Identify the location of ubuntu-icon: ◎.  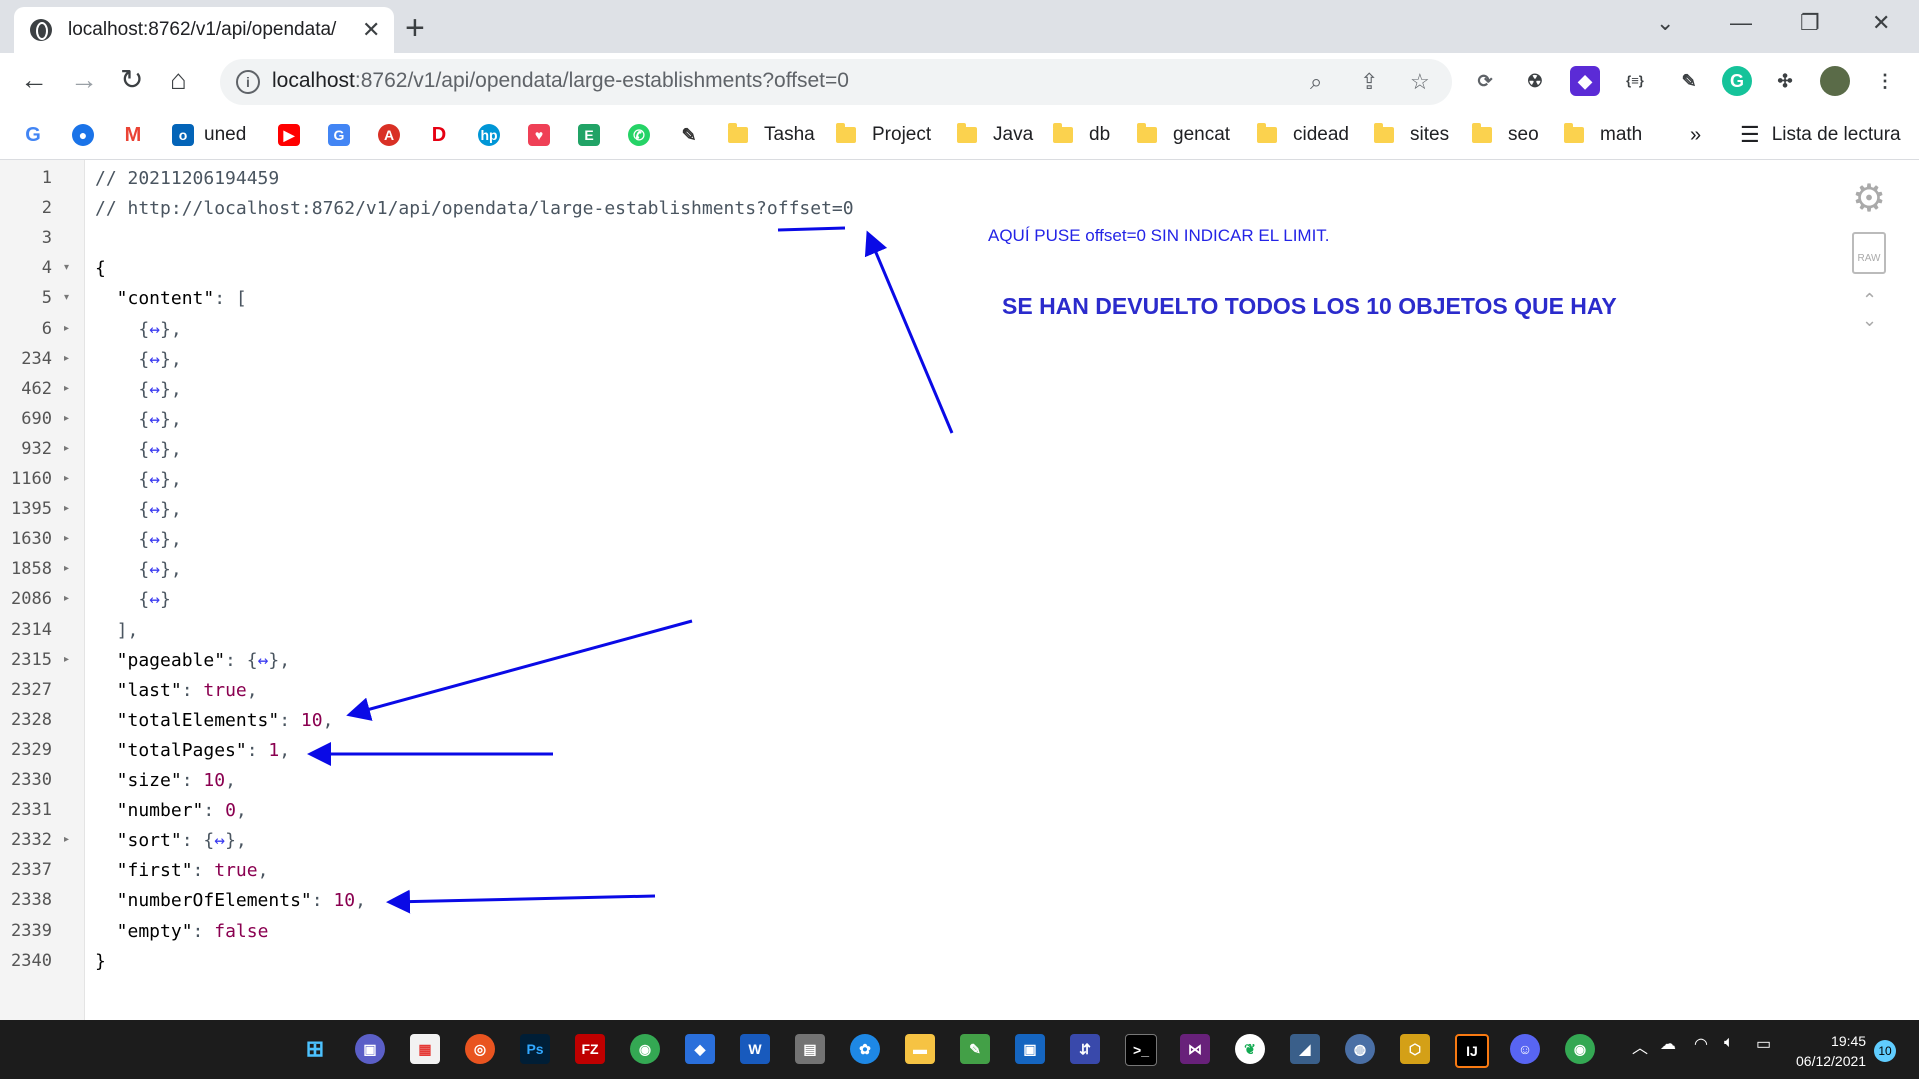
(480, 1049).